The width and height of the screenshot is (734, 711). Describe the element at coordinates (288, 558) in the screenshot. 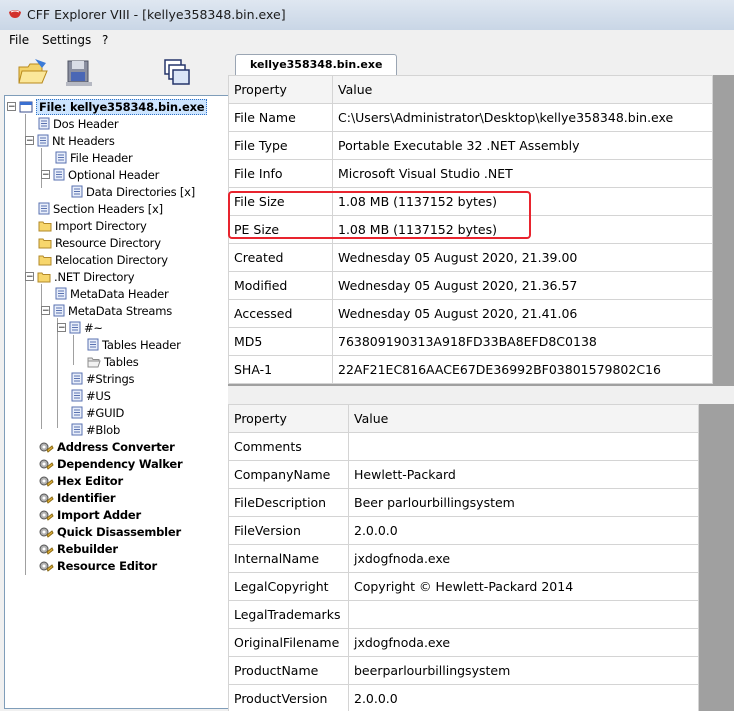

I see `property-cell: InternalName` at that location.